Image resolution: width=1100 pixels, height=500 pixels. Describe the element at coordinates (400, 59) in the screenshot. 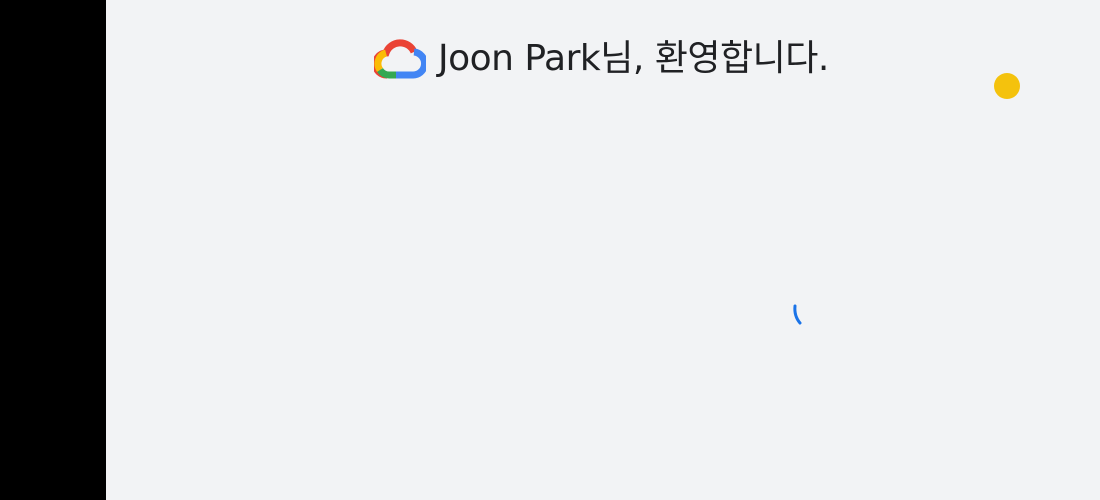

I see `google-cloud-logo-icon` at that location.